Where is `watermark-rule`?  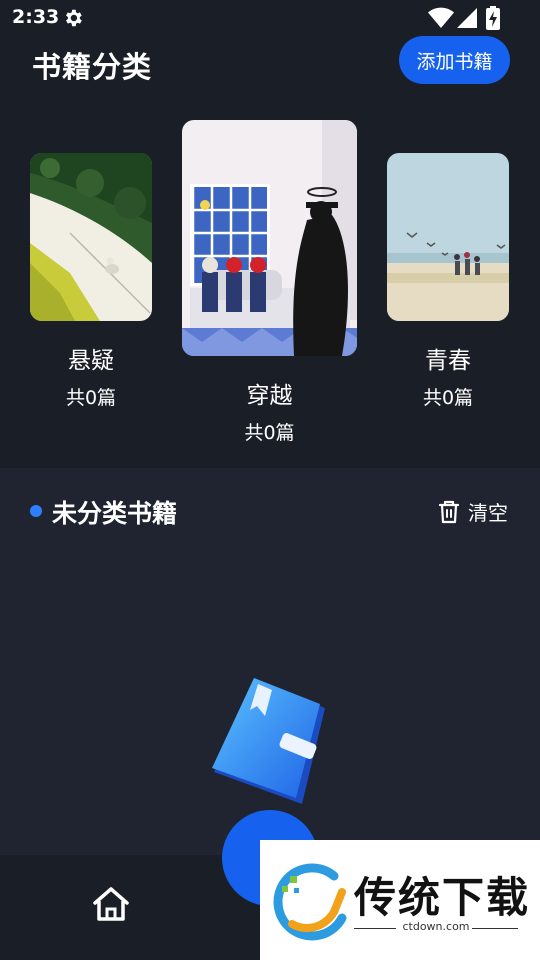
watermark-rule is located at coordinates (495, 928).